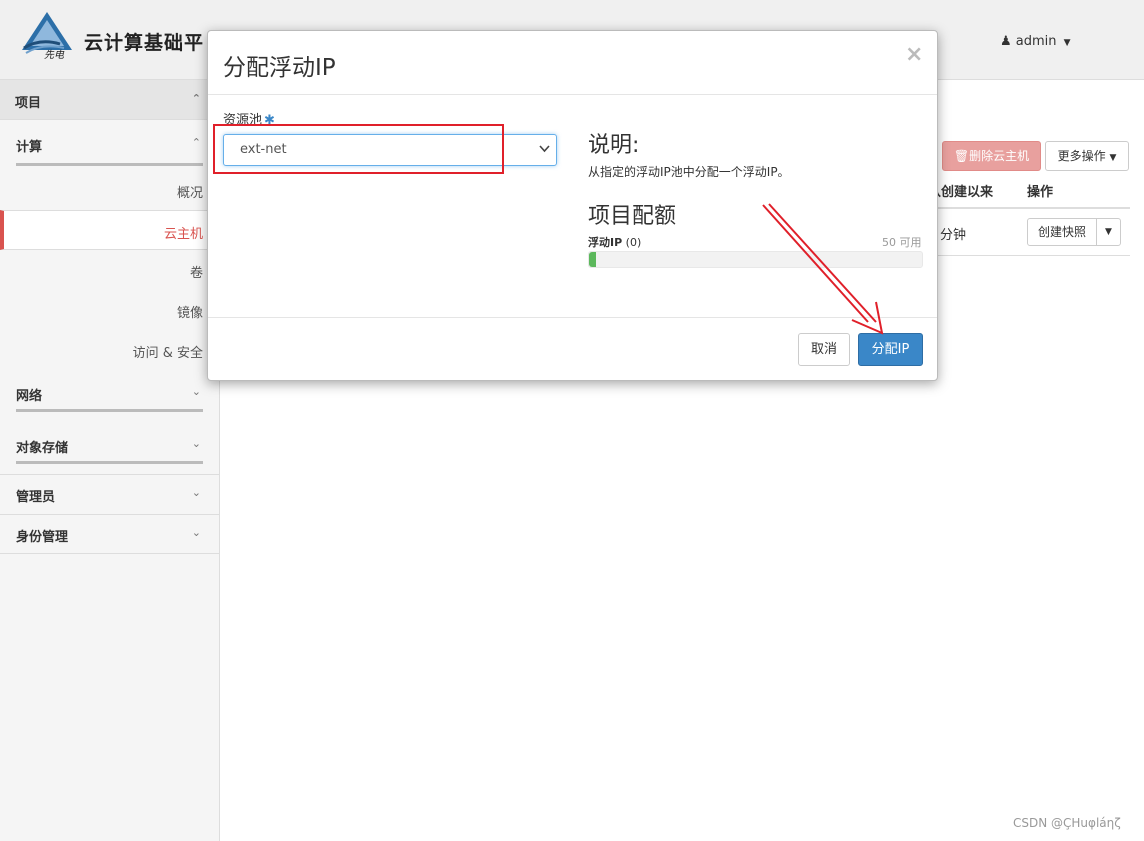 Image resolution: width=1144 pixels, height=841 pixels. Describe the element at coordinates (755, 259) in the screenshot. I see `quota-progress-bar` at that location.